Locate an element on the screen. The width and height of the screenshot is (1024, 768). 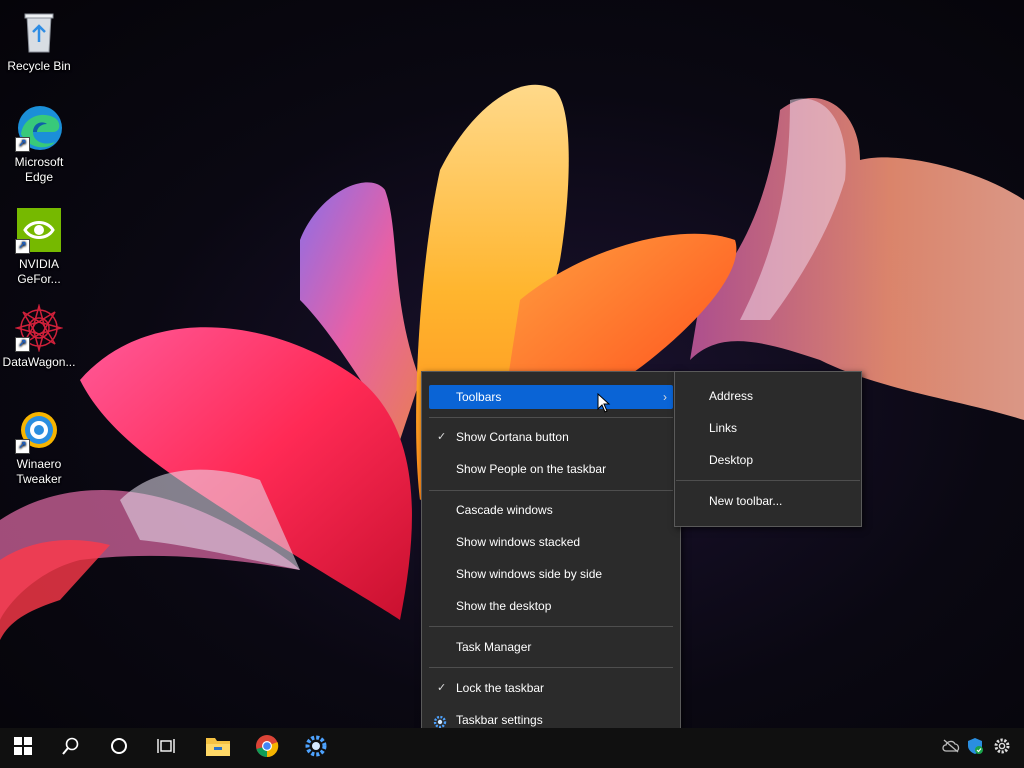
menu-item-show-the-desktop: Show the desktop is located at coordinates (551, 606).